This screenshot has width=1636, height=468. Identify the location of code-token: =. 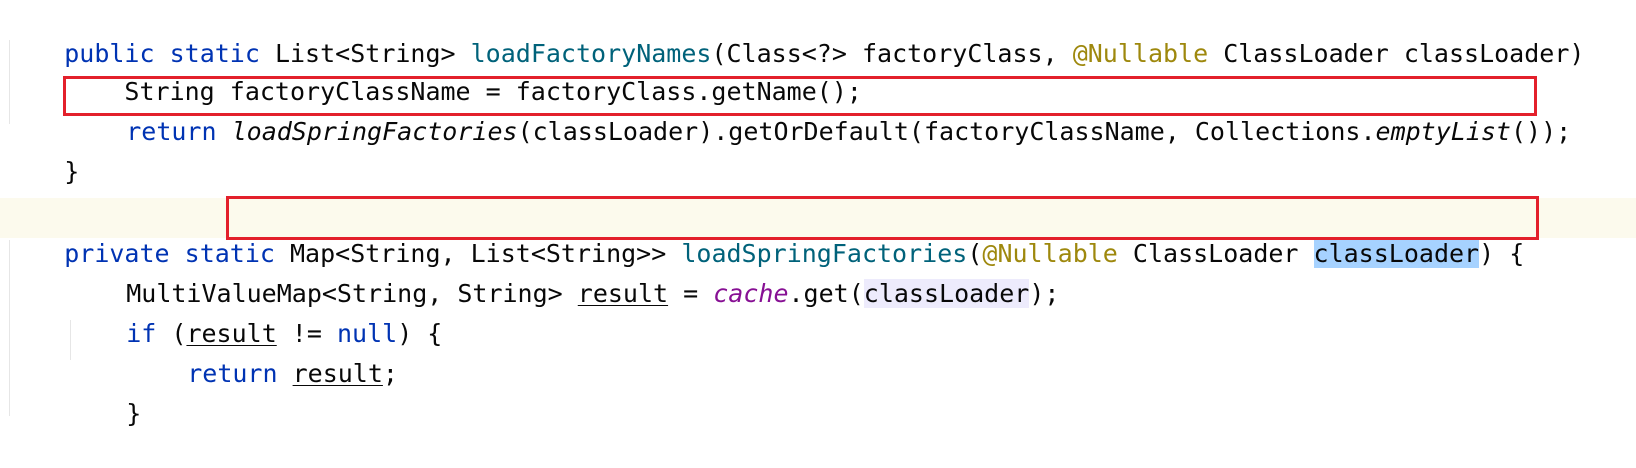
(691, 293).